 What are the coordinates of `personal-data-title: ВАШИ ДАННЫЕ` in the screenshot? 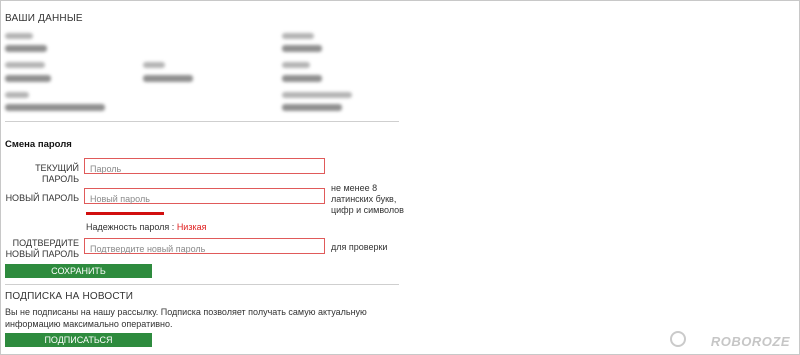 It's located at (44, 18).